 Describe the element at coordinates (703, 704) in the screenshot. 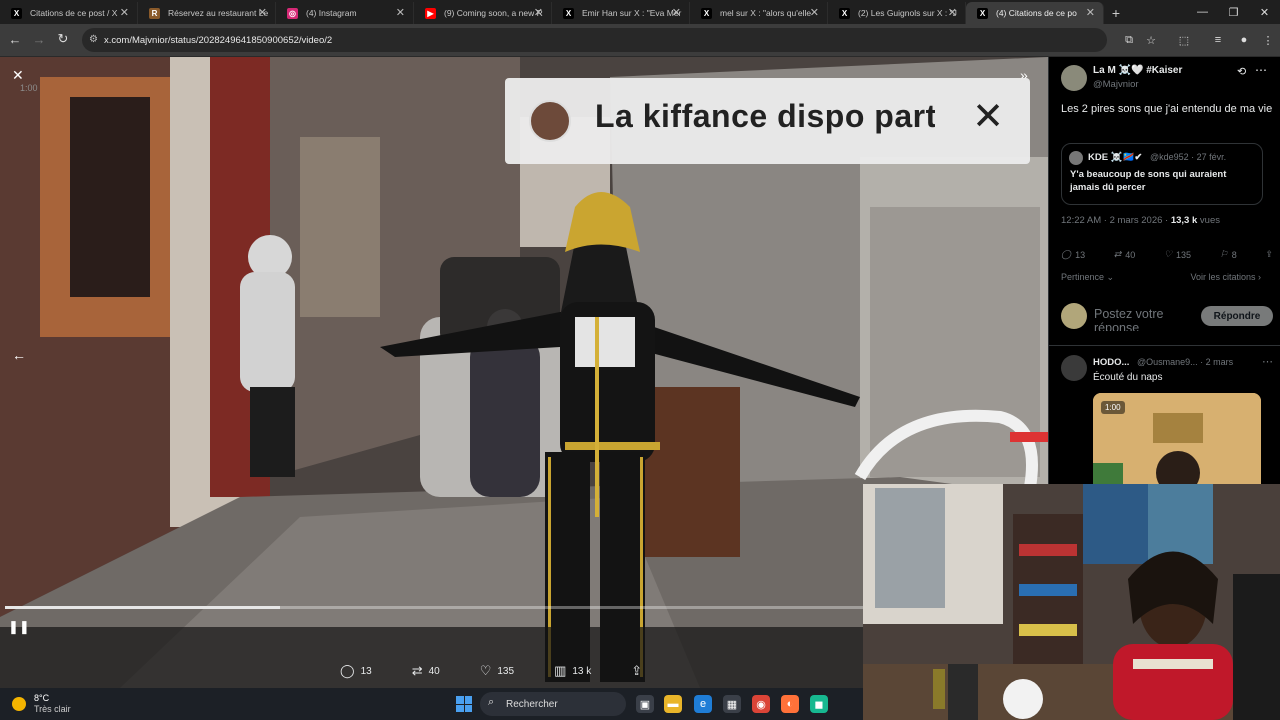

I see `edge-icon: e` at that location.